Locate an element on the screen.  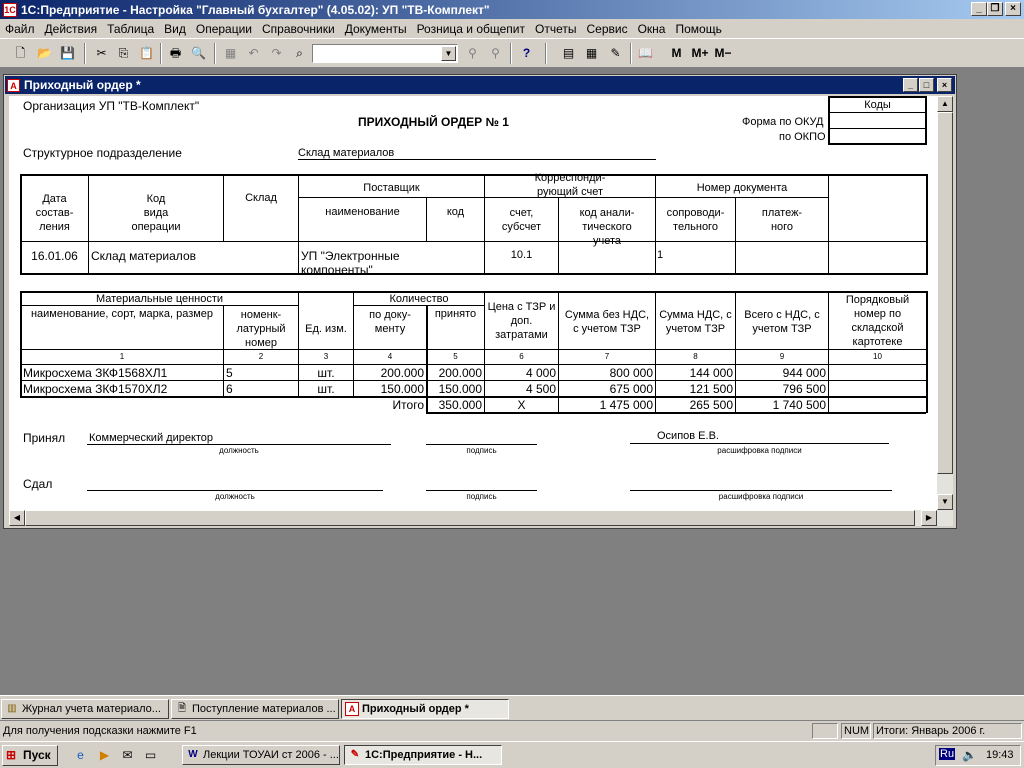
search-combo: ▼ is located at coordinates (385, 53).